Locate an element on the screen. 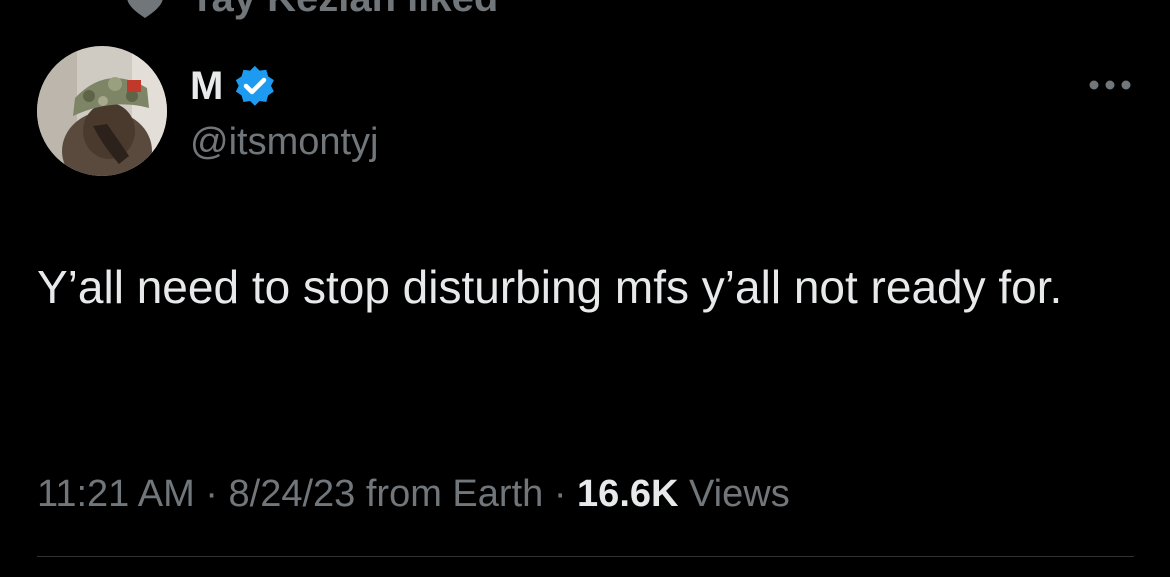 Image resolution: width=1170 pixels, height=577 pixels. author-handle: @itsmontyj is located at coordinates (284, 142).